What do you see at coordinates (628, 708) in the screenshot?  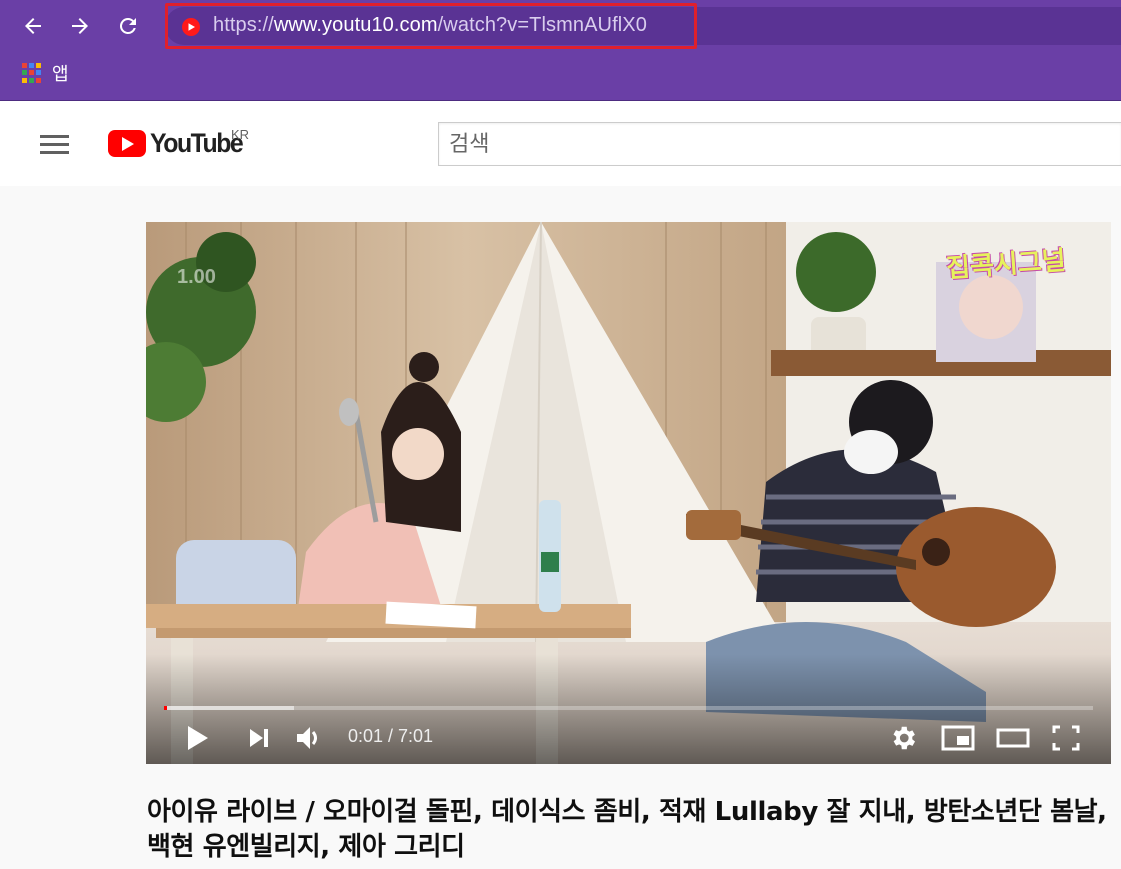 I see `progress-bar` at bounding box center [628, 708].